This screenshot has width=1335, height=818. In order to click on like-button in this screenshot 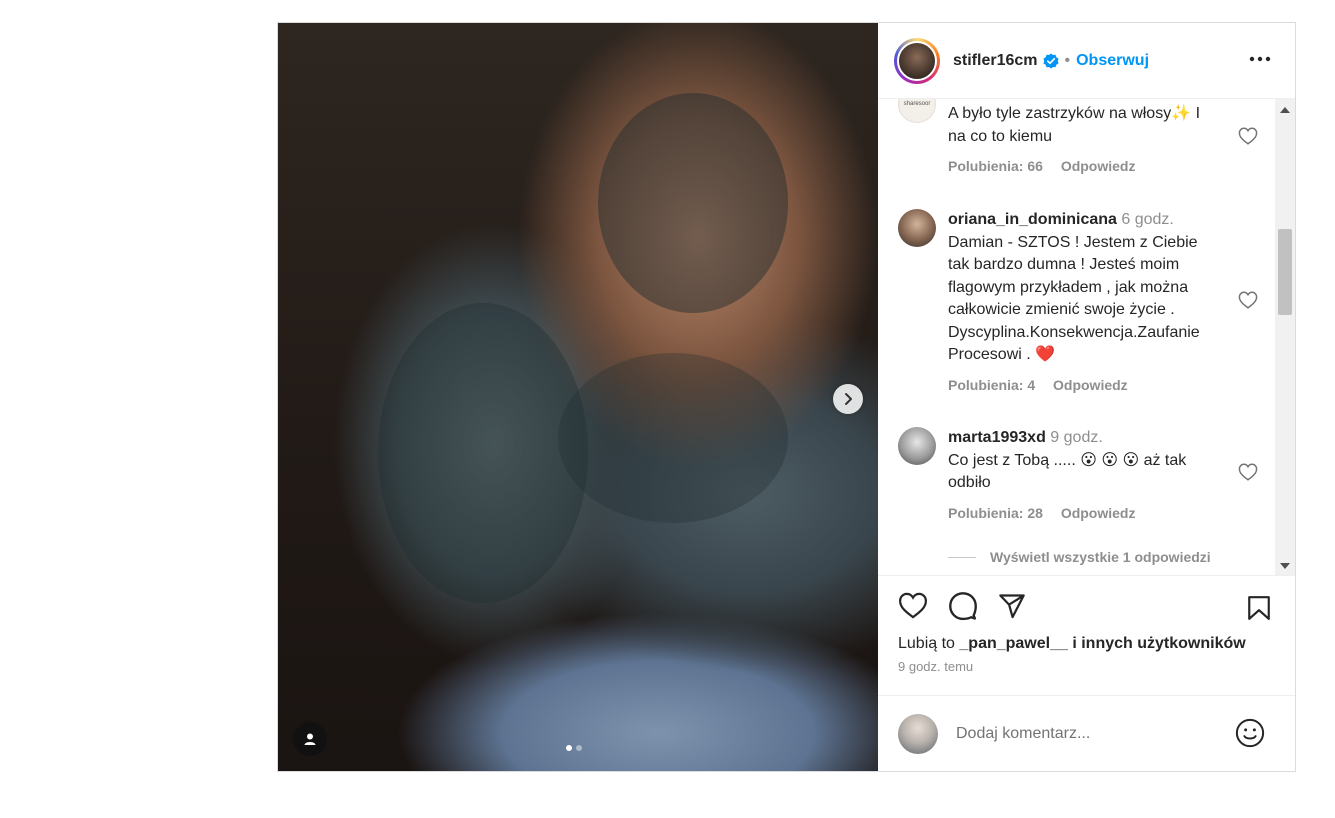, I will do `click(913, 605)`.